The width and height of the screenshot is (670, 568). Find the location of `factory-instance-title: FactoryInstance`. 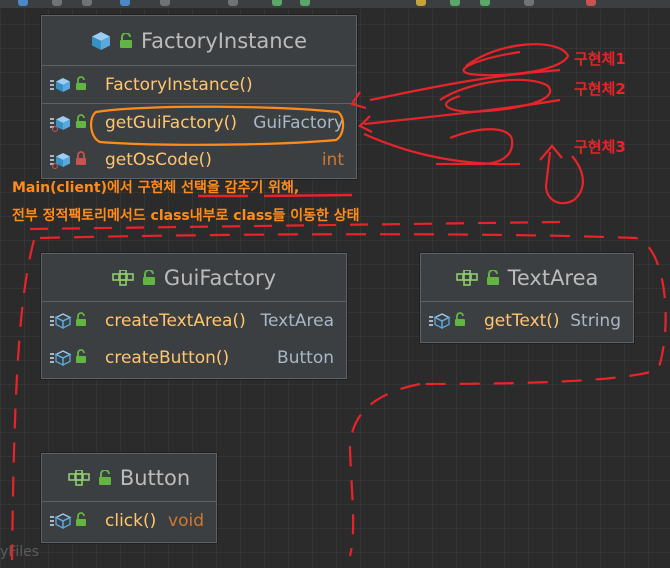

factory-instance-title: FactoryInstance is located at coordinates (224, 40).